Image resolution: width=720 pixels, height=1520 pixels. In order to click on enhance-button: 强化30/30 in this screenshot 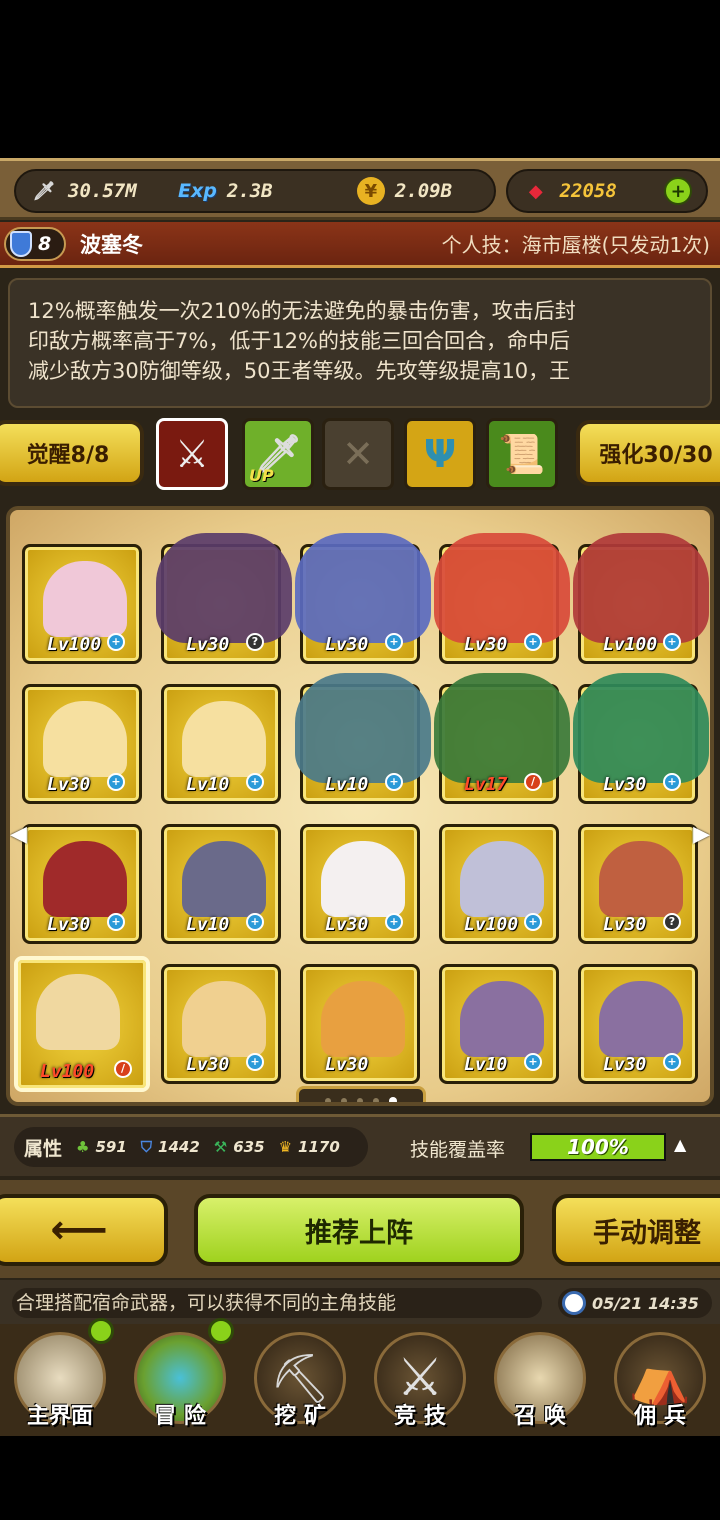, I will do `click(648, 453)`.